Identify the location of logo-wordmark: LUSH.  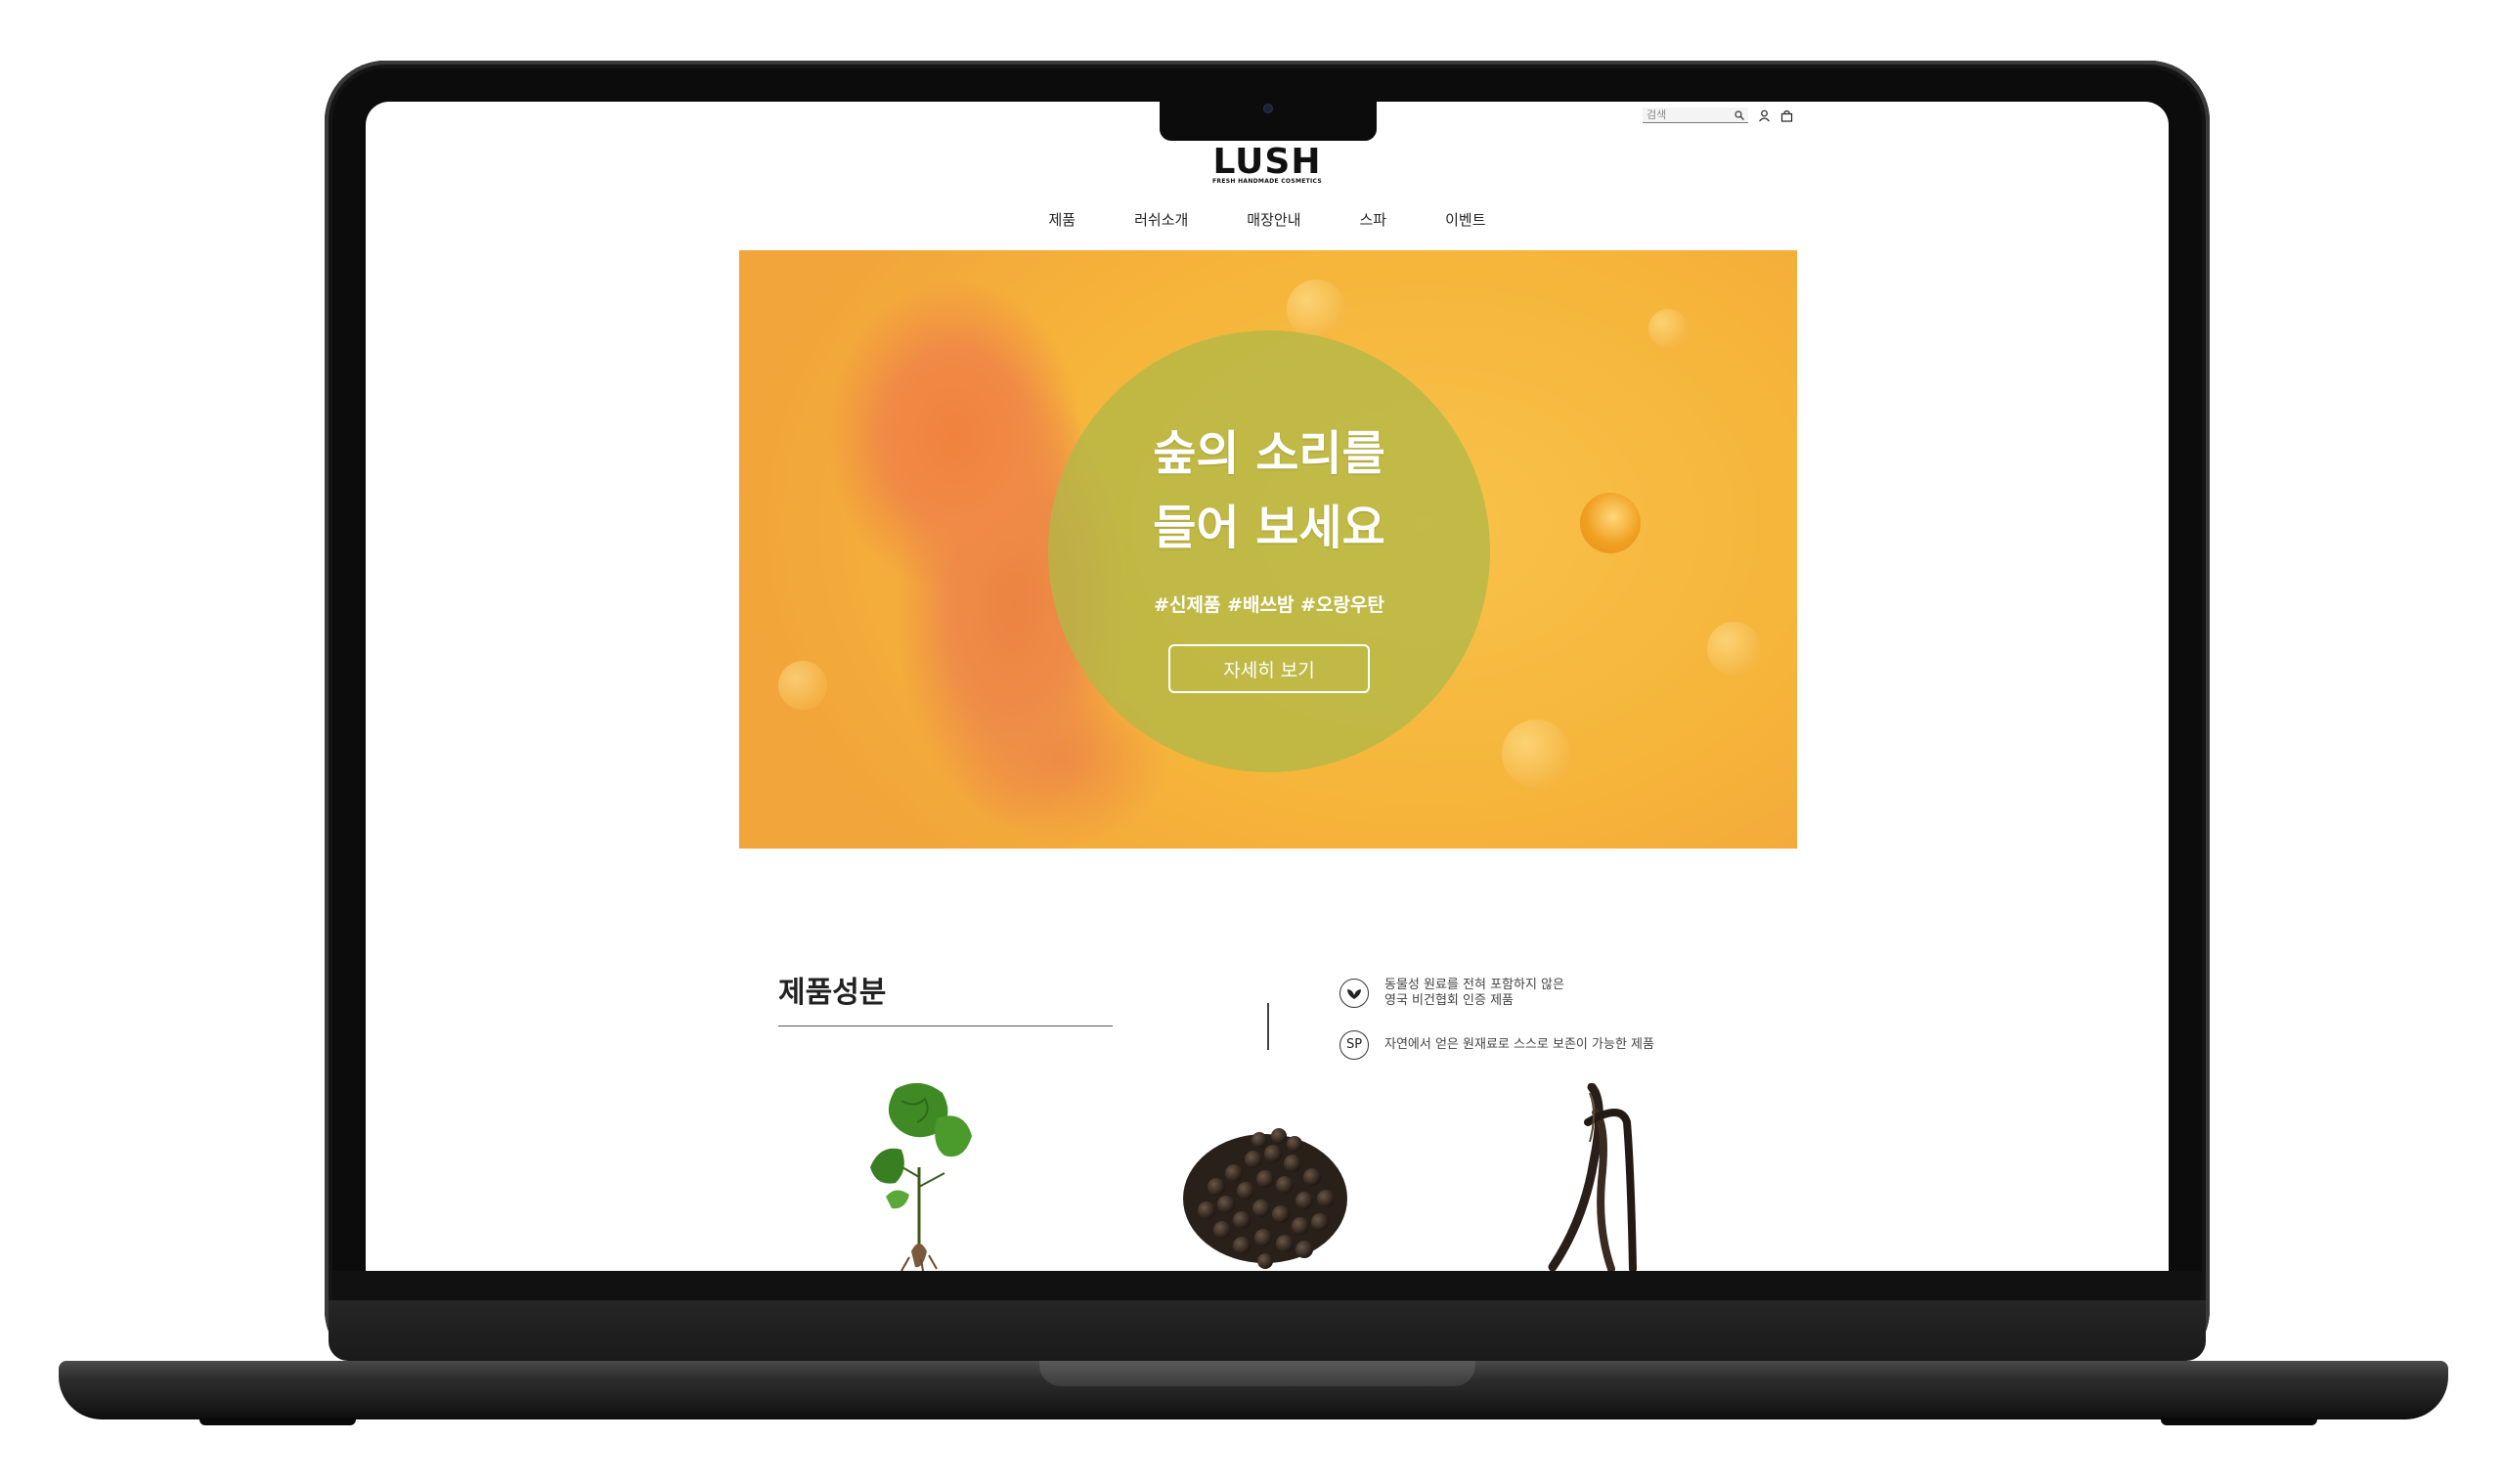
(1267, 162).